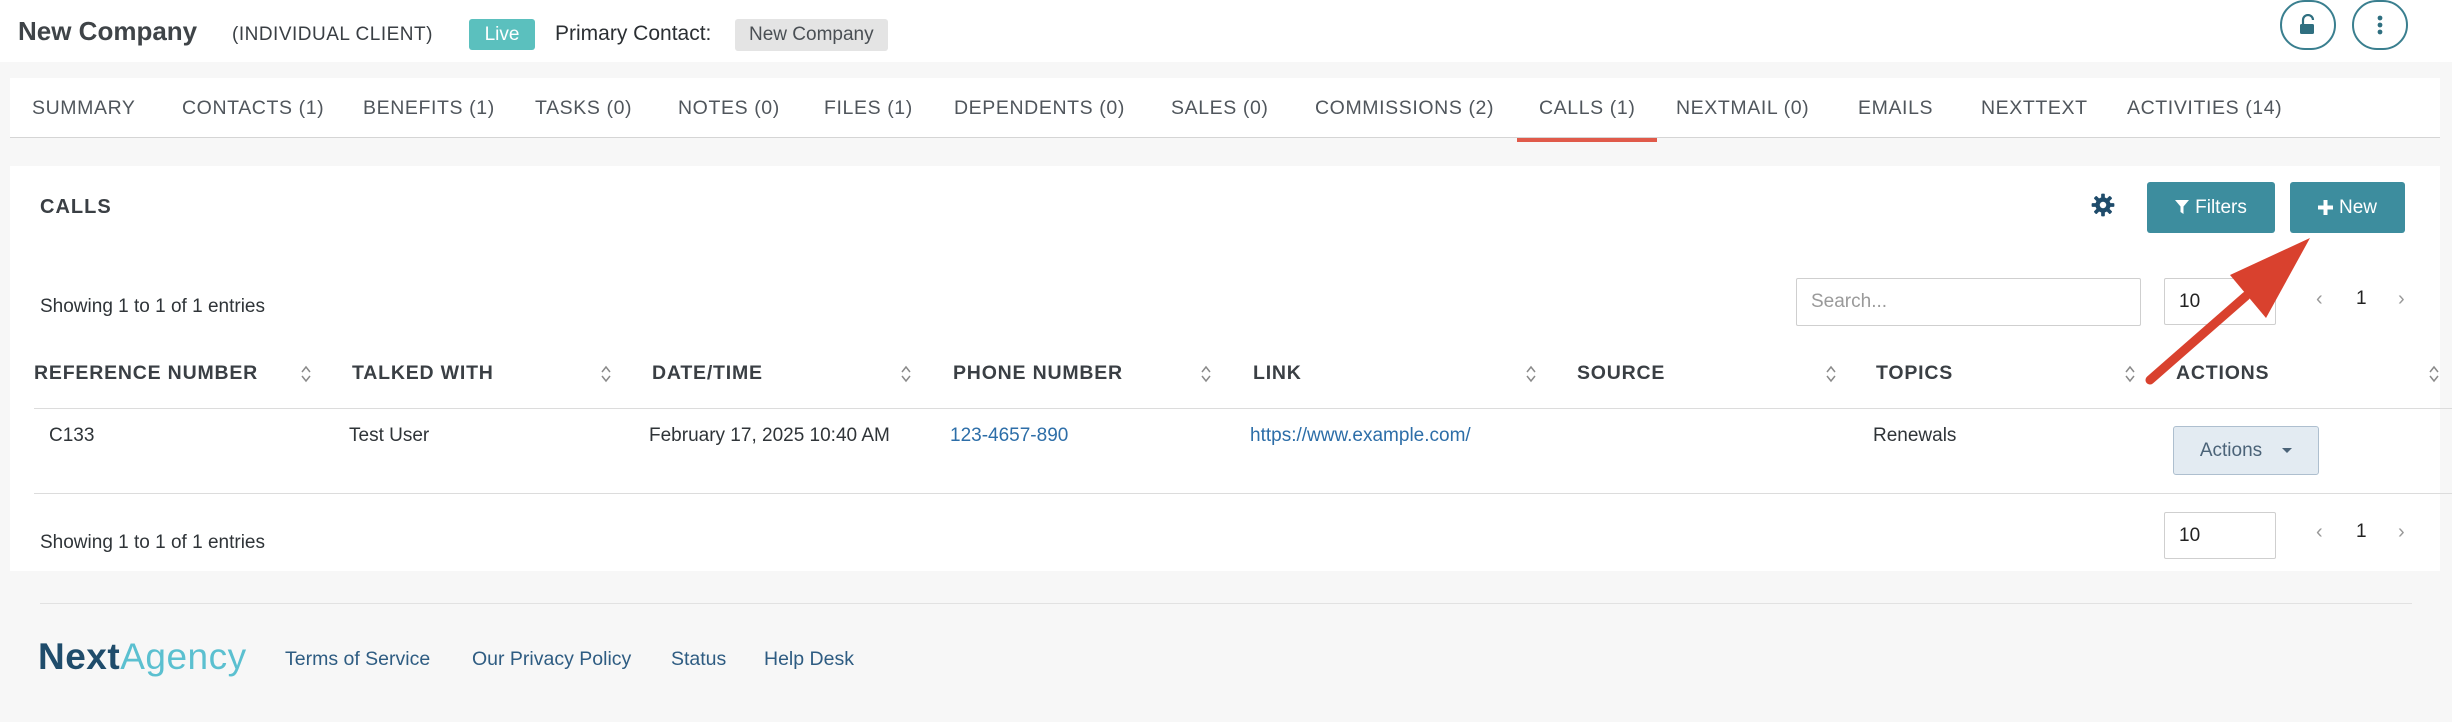 Image resolution: width=2452 pixels, height=722 pixels. I want to click on tab-contacts: CONTACTS (1), so click(253, 108).